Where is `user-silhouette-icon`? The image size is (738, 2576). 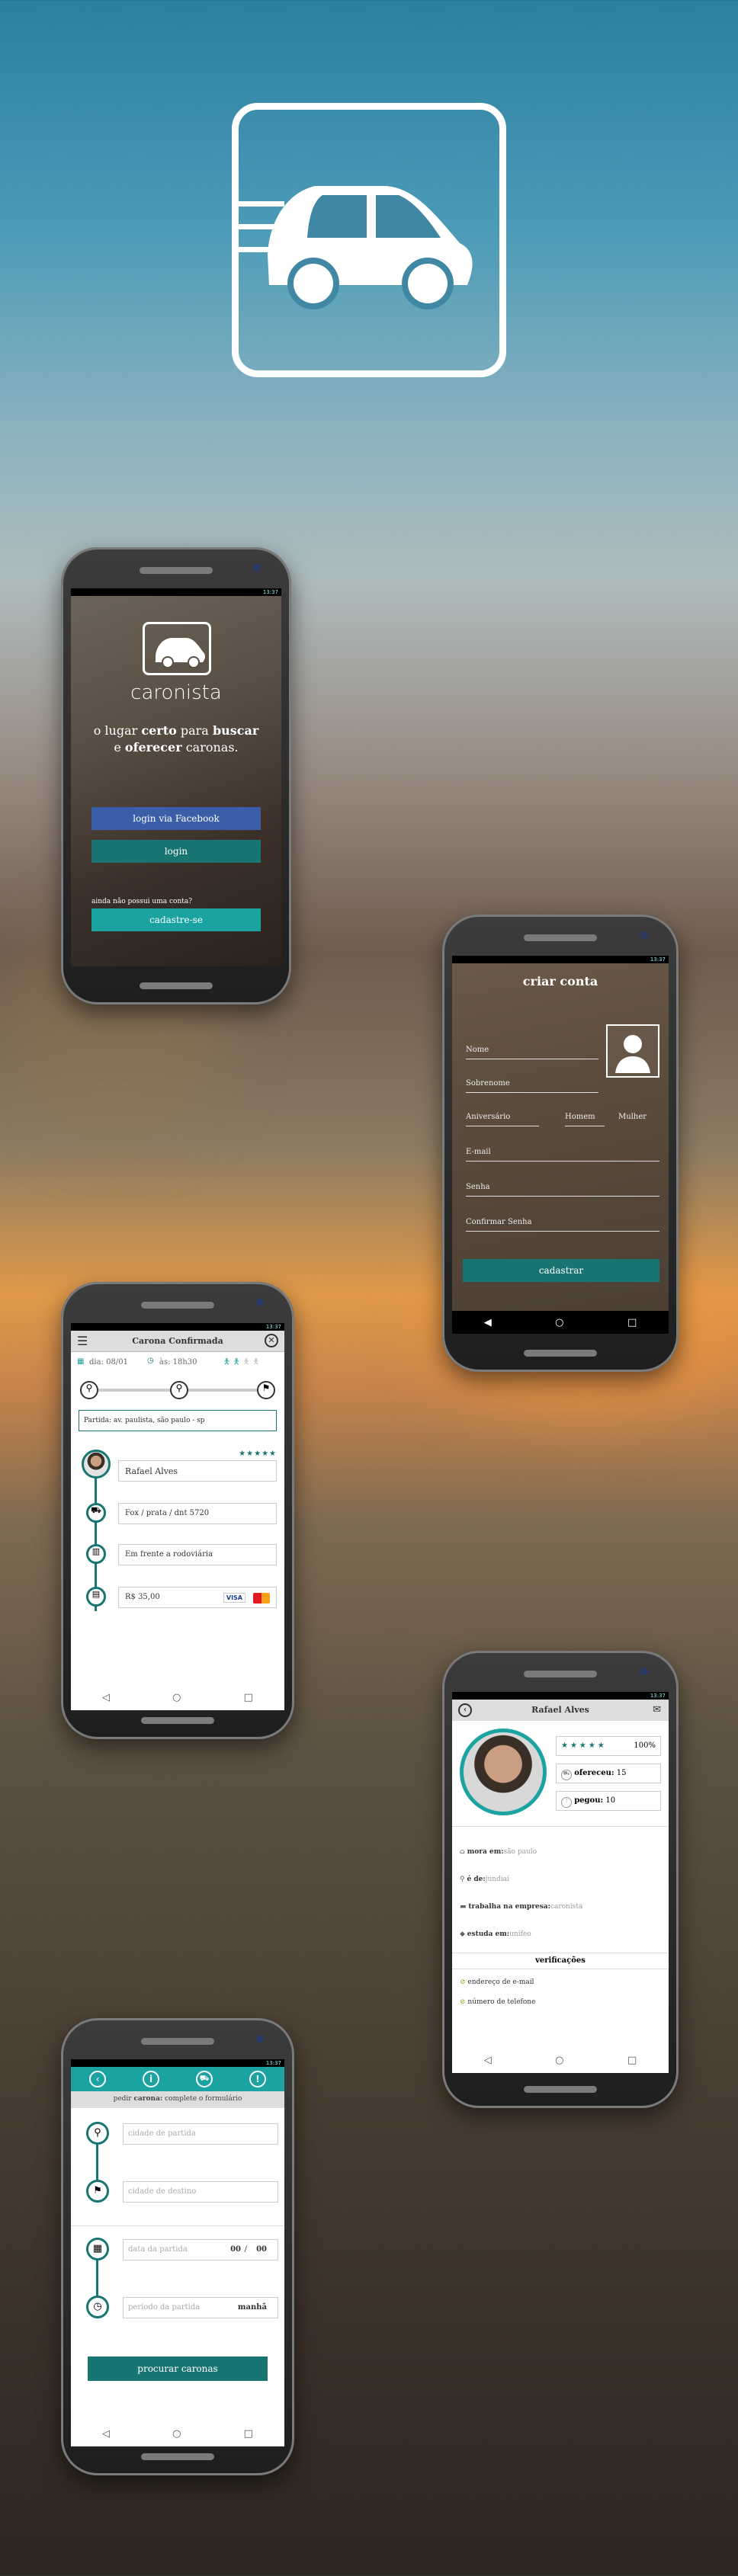 user-silhouette-icon is located at coordinates (632, 1054).